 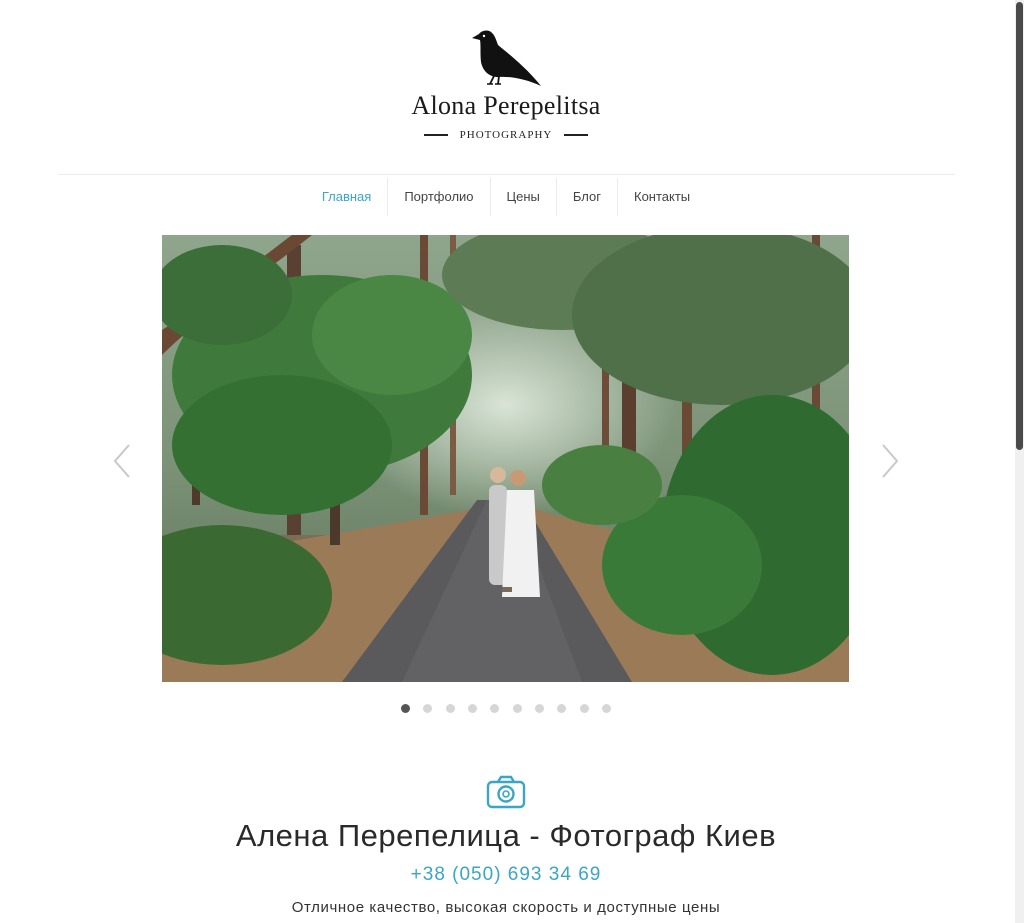 What do you see at coordinates (506, 58) in the screenshot?
I see `bird-icon` at bounding box center [506, 58].